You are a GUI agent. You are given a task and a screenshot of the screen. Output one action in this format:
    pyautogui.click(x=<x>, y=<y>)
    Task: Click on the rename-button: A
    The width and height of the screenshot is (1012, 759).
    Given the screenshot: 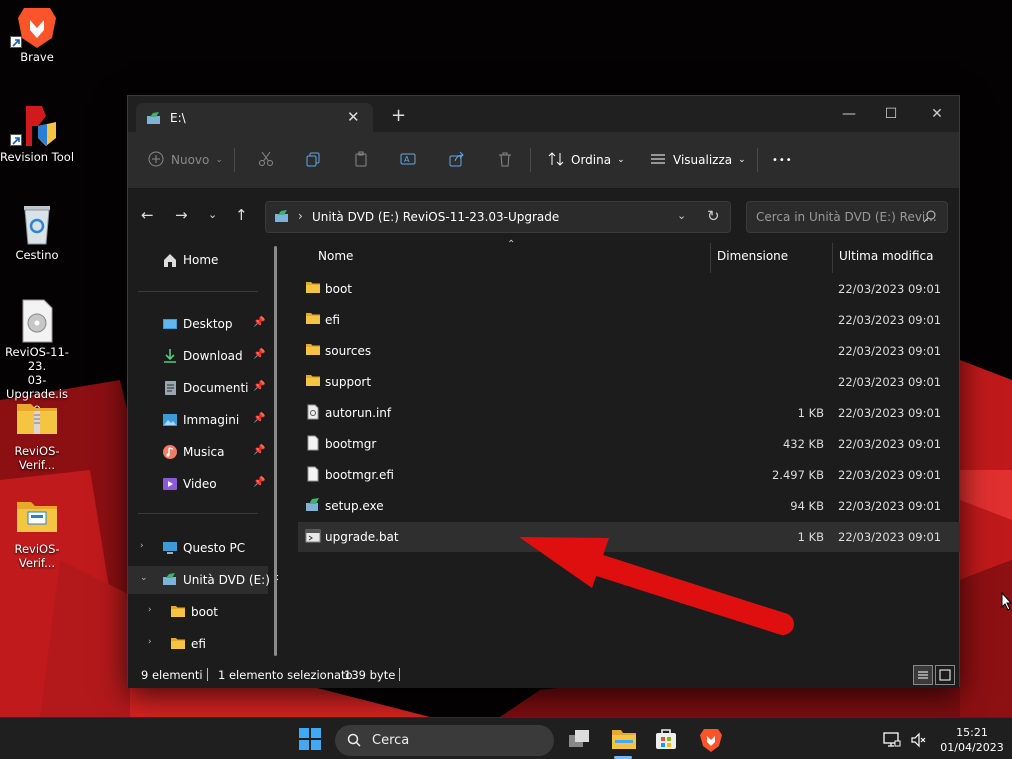 What is the action you would take?
    pyautogui.click(x=408, y=160)
    